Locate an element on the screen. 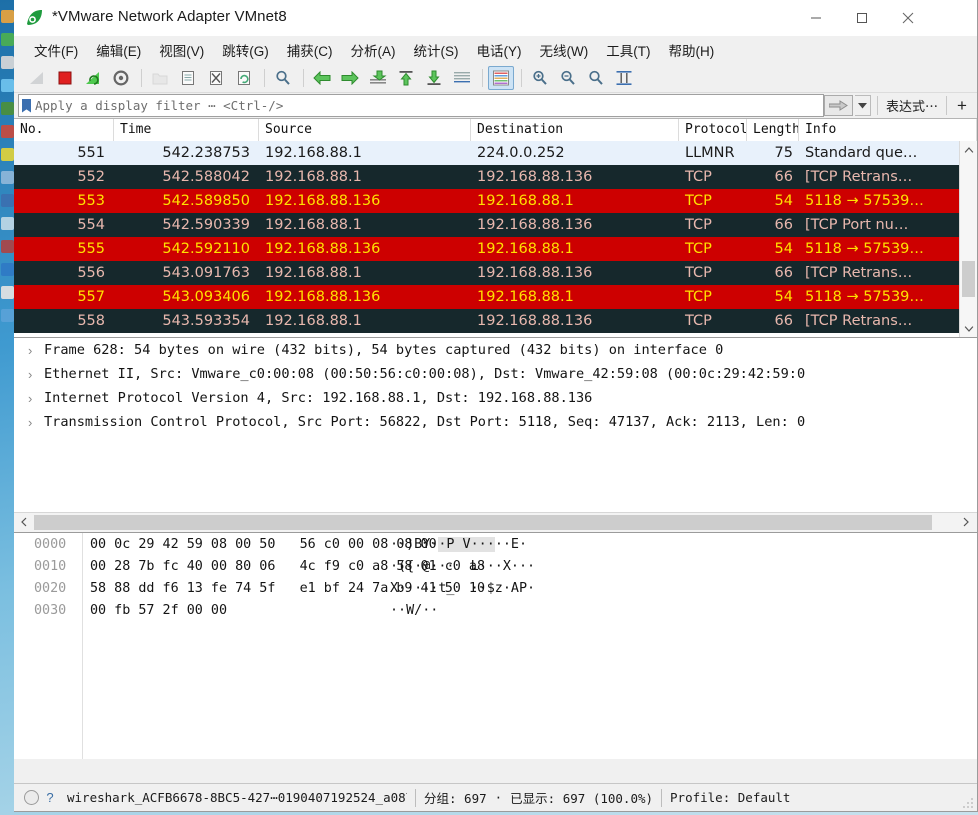 This screenshot has width=978, height=815. scroll-down-arrow-icon is located at coordinates (968, 328).